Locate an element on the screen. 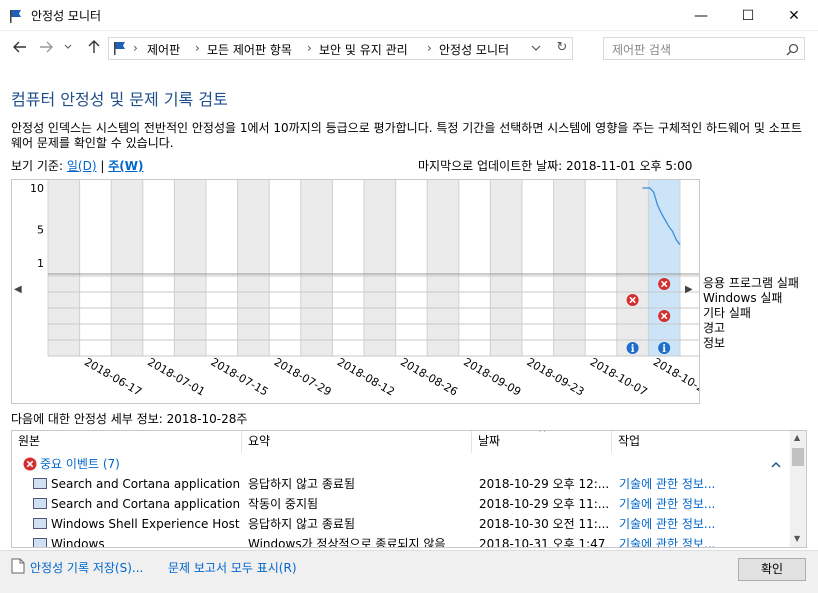  page-title: 컴퓨터 안정성 및 문제 기록 검토 is located at coordinates (119, 99).